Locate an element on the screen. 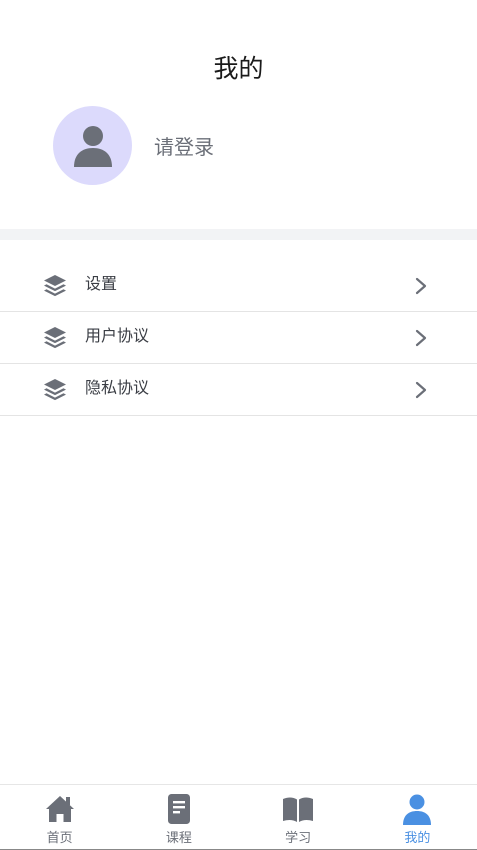 The width and height of the screenshot is (477, 850). tab-mine: 我的 is located at coordinates (417, 817).